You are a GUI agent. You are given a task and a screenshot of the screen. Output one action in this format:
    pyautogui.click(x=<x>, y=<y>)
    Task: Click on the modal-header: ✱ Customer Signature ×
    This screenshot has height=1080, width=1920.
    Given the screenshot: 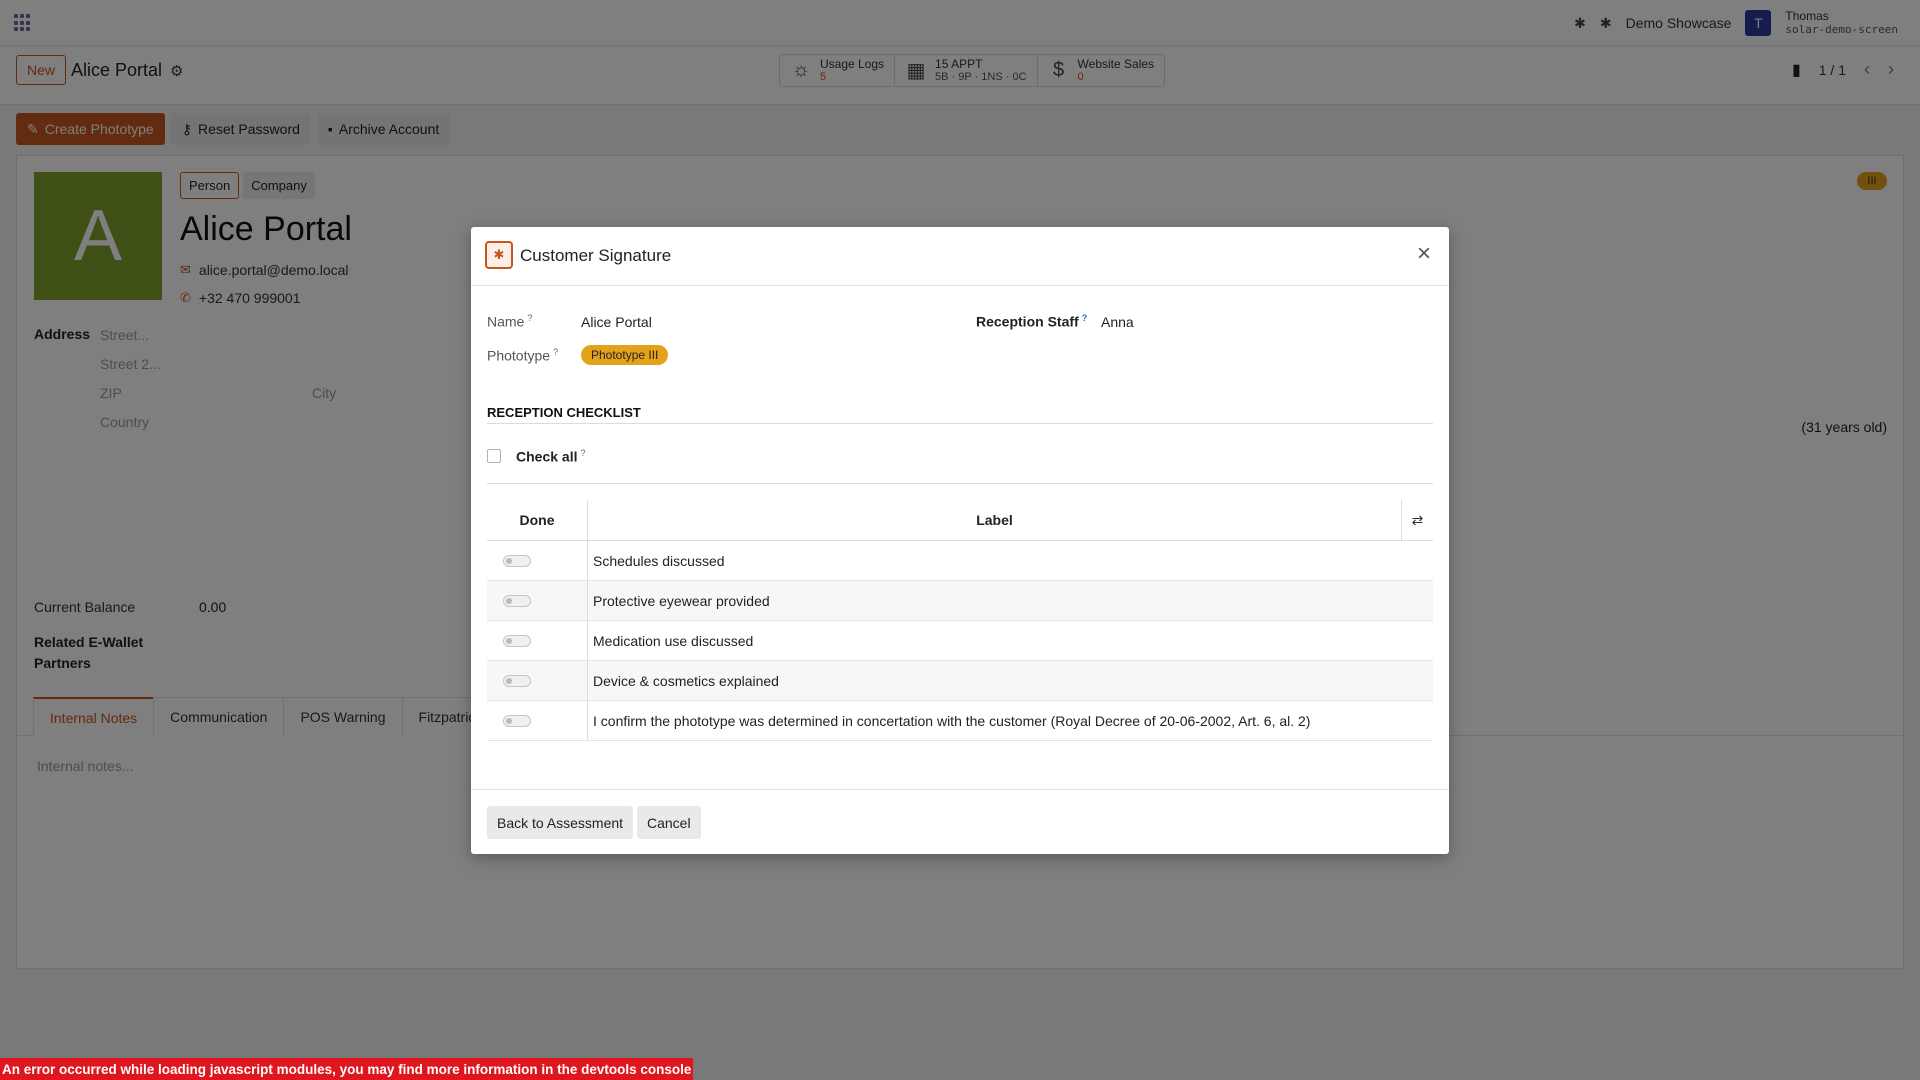 What is the action you would take?
    pyautogui.click(x=960, y=256)
    